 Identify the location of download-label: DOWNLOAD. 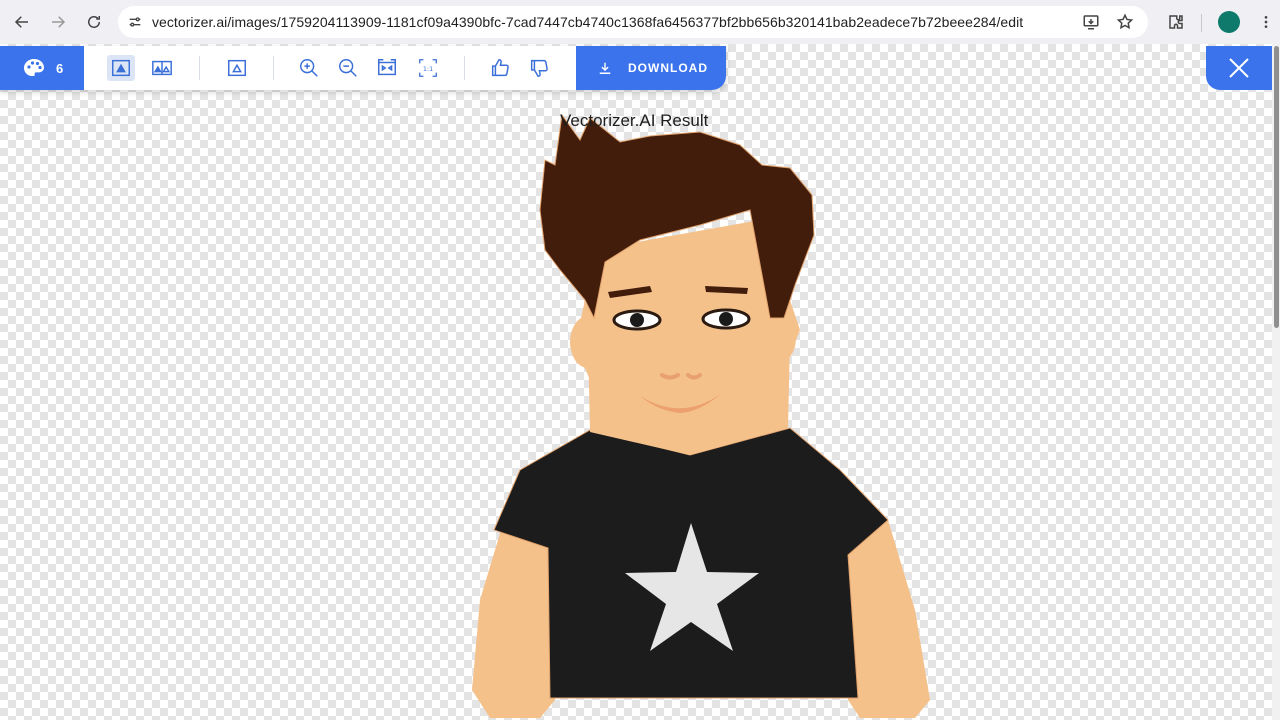
(668, 68).